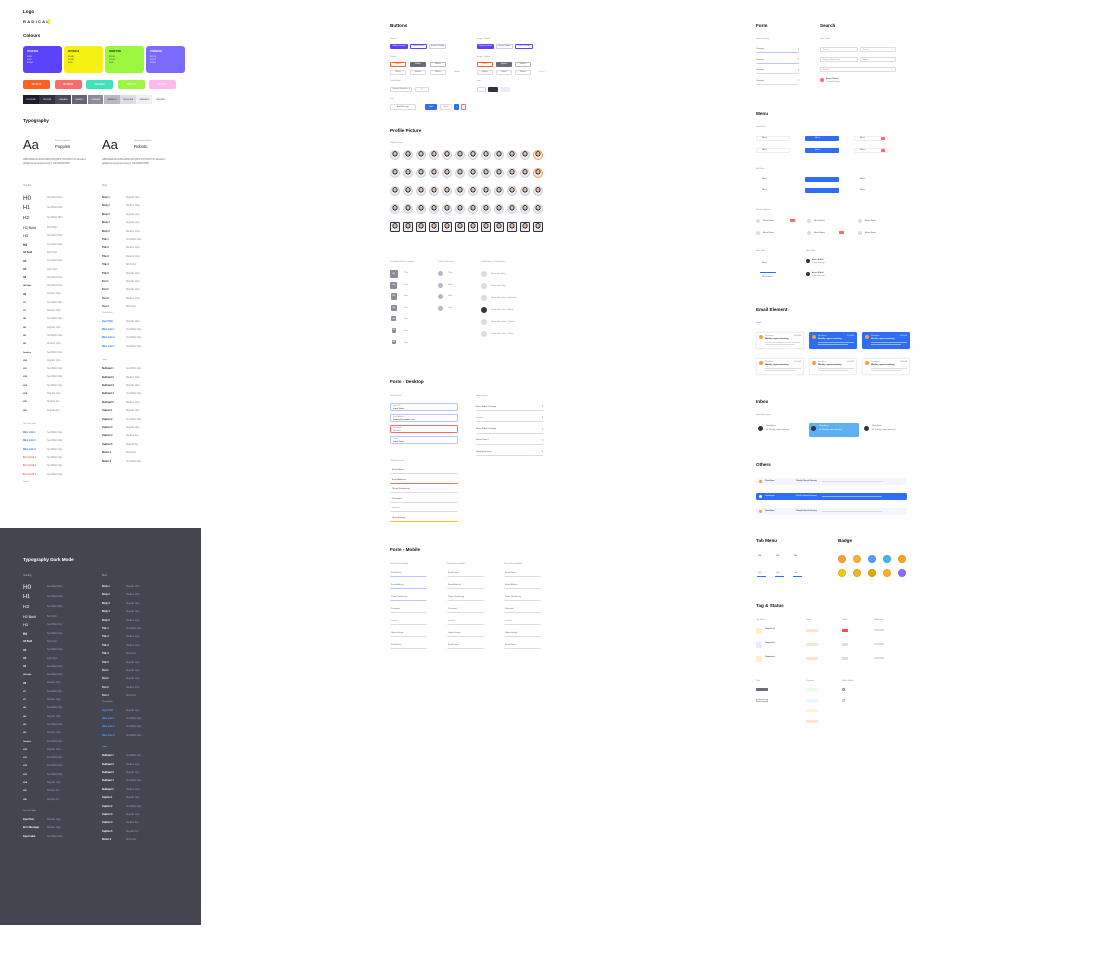  I want to click on form-field: Email Address testing@example.com, so click(424, 418).